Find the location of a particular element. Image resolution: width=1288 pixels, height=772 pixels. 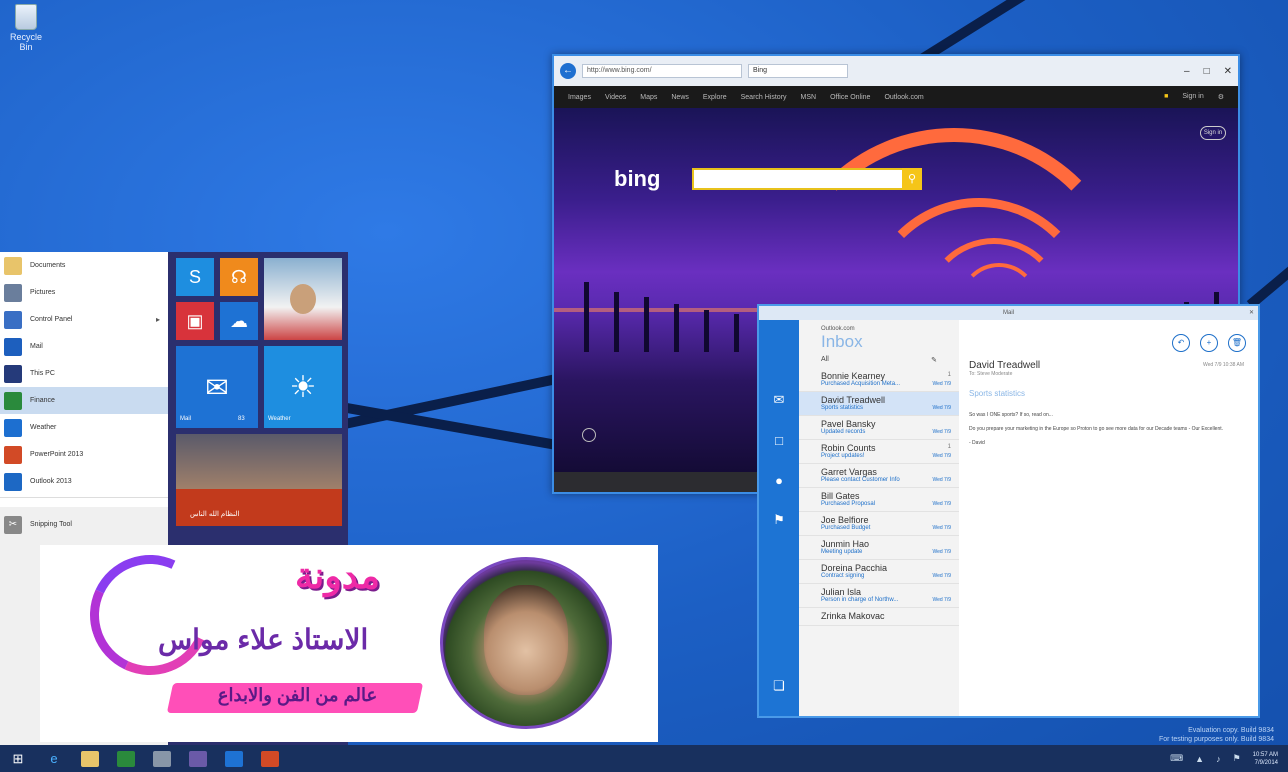

start-item-label: Pictures is located at coordinates (43, 292).